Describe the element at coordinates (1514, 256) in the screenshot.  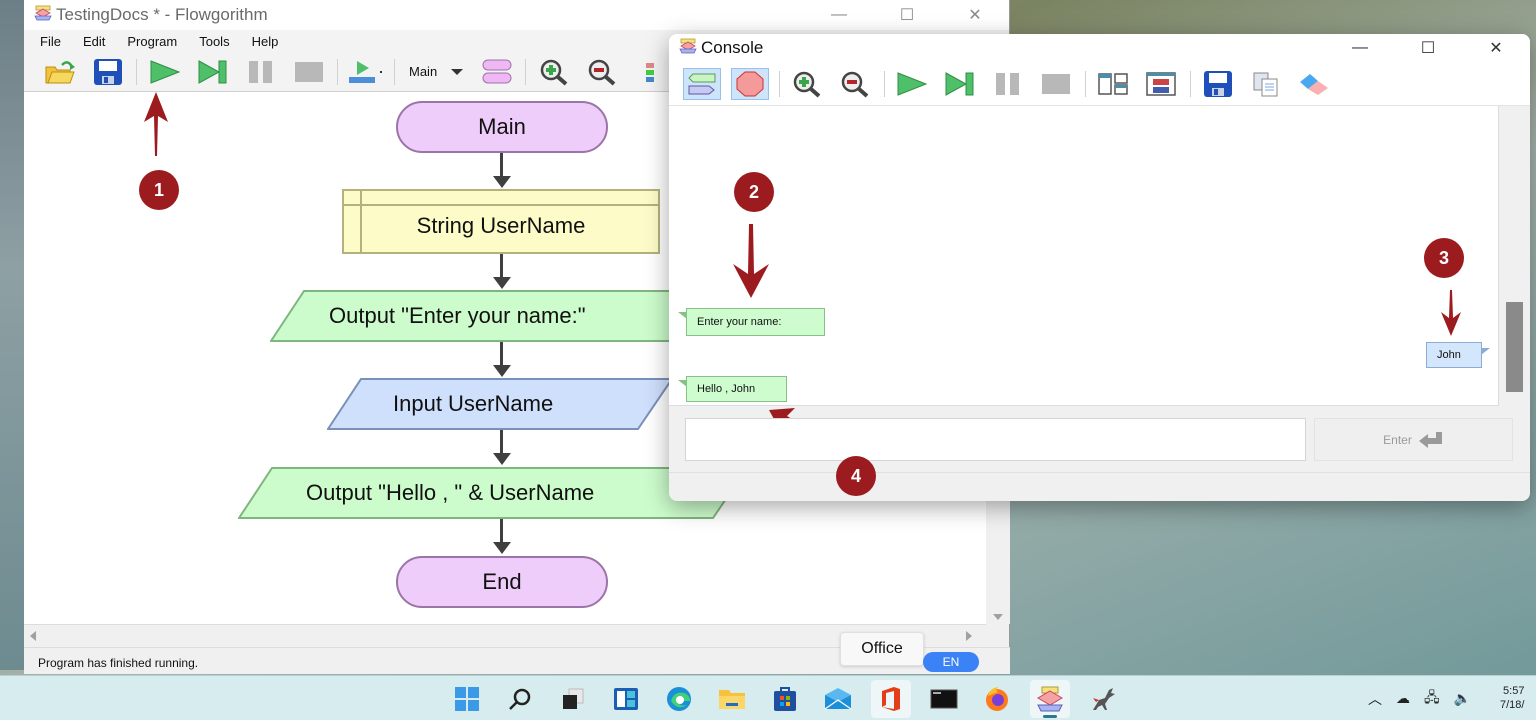
I see `console-scrollbar` at that location.